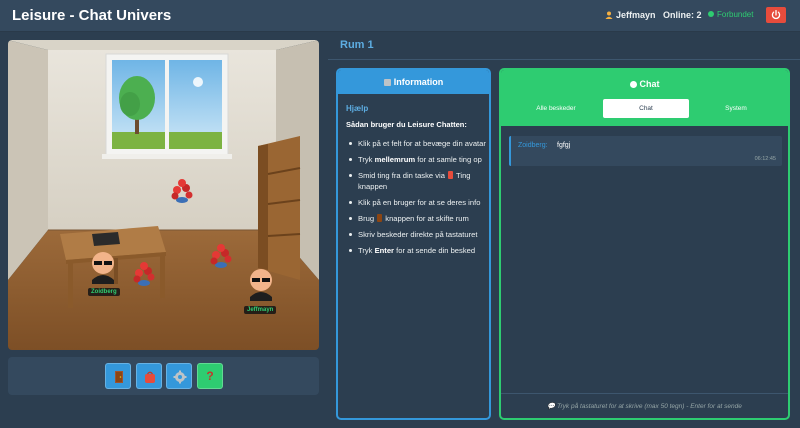 This screenshot has height=428, width=800. What do you see at coordinates (416, 181) in the screenshot?
I see `help-item: Smid ting fra din taske via Ting knappen` at bounding box center [416, 181].